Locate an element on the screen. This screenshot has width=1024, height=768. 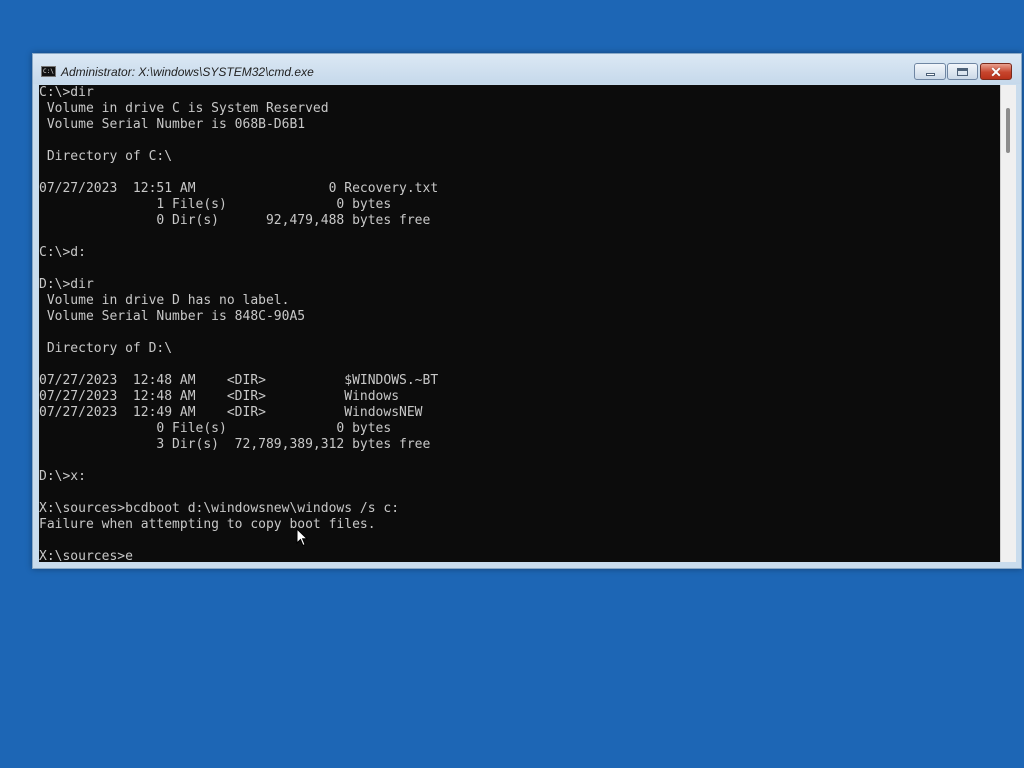
console-line: 07/27/2023 12:51 AM 0 Recovery.txt is located at coordinates (239, 188).